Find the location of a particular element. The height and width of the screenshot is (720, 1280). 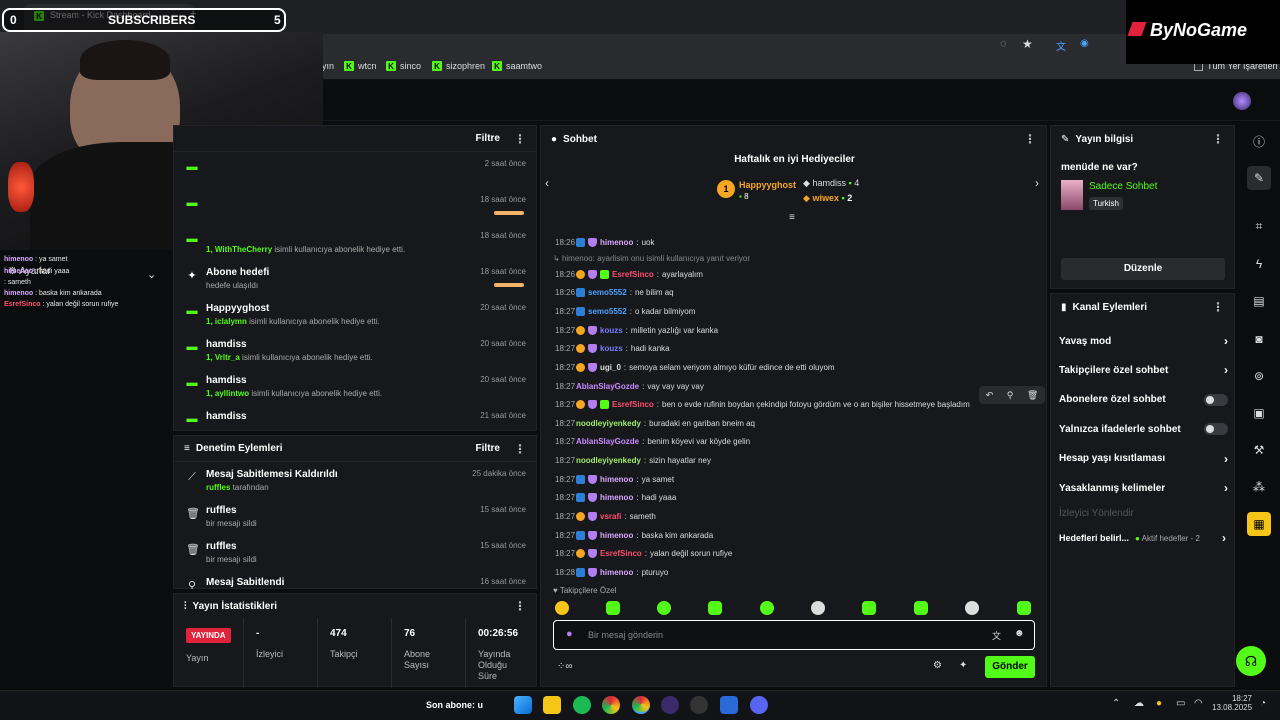

wifi-icon: ◠ is located at coordinates (1198, 703).